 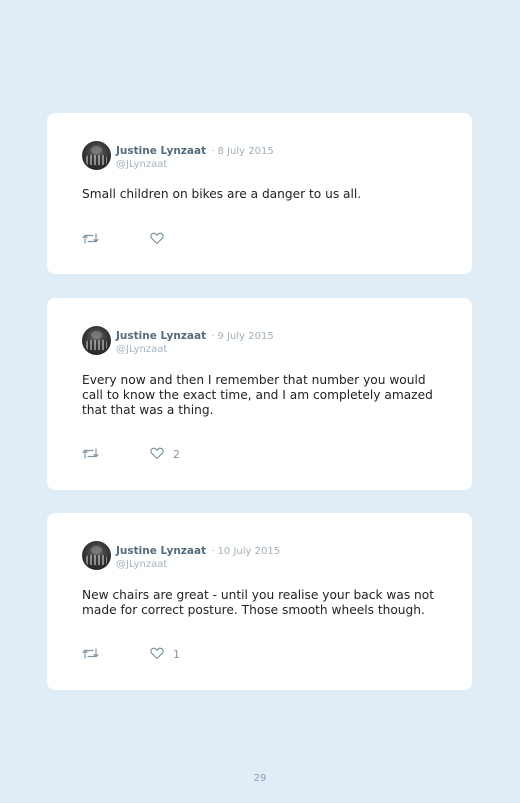 I want to click on page-number: 29, so click(x=260, y=778).